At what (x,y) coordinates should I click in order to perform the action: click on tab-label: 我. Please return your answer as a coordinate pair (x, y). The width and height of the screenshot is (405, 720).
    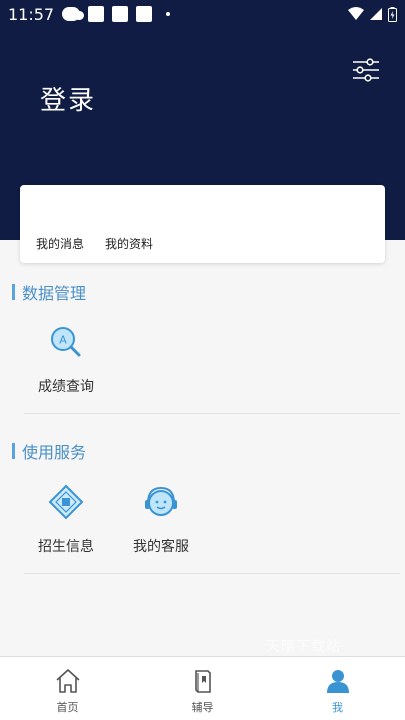
    Looking at the image, I should click on (337, 707).